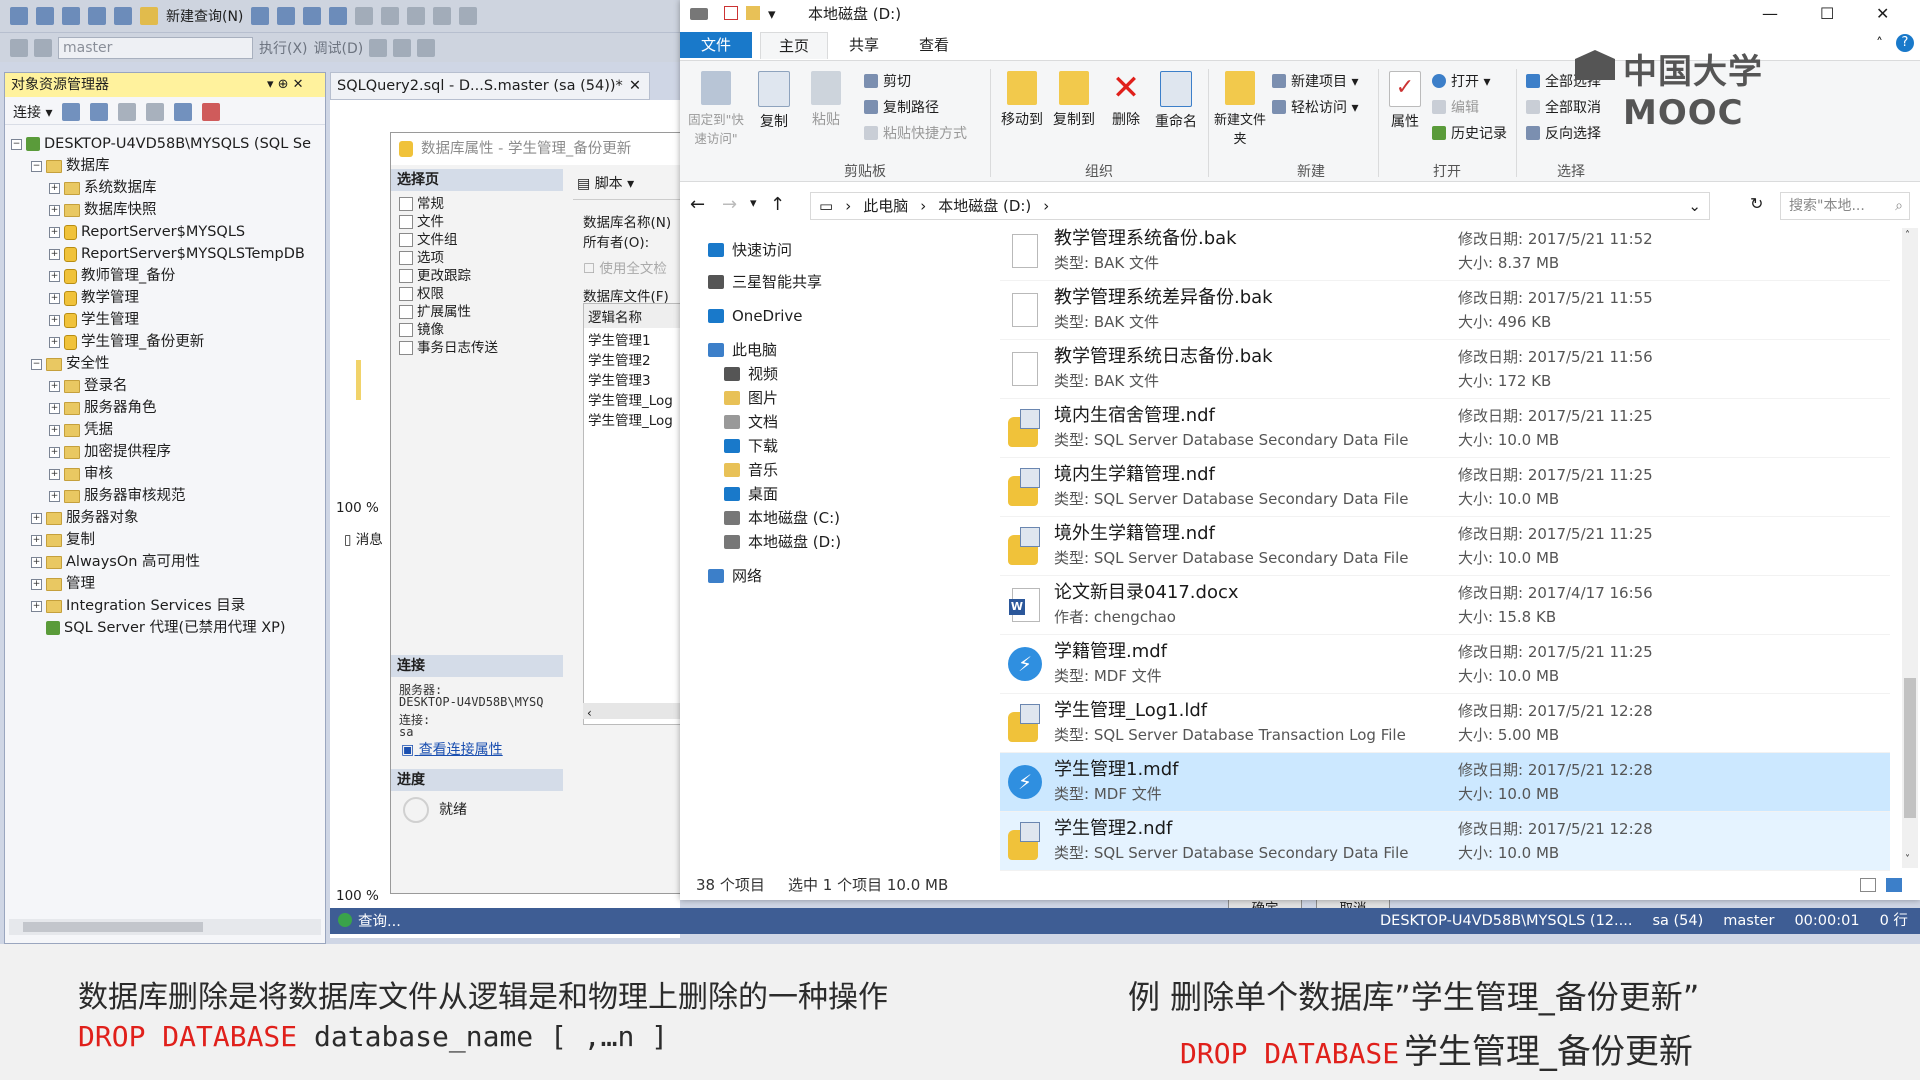 This screenshot has height=1080, width=1920. Describe the element at coordinates (774, 101) in the screenshot. I see `copy-button: 复制` at that location.